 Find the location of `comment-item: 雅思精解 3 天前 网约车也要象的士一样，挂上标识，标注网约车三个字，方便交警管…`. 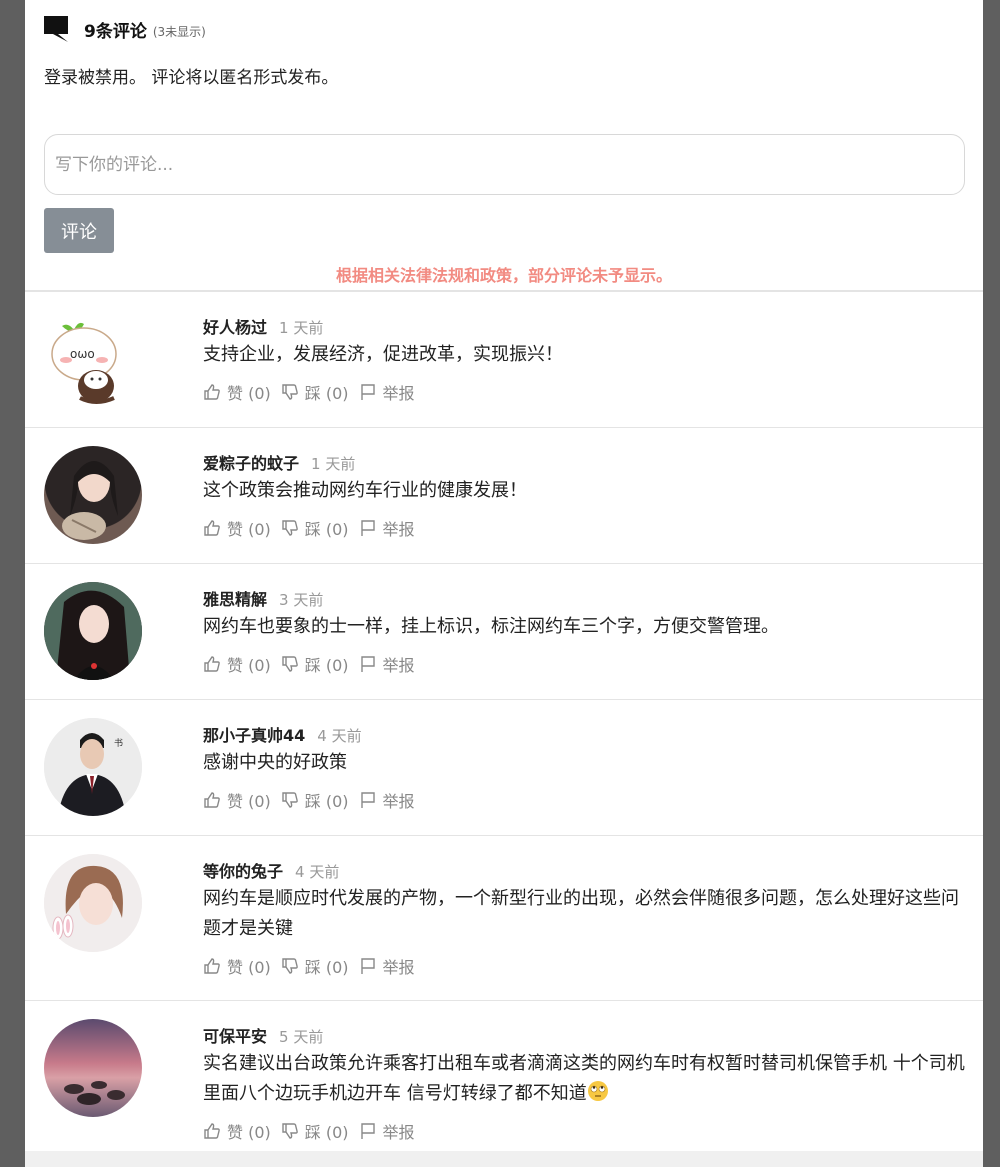

comment-item: 雅思精解 3 天前 网约车也要象的士一样，挂上标识，标注网约车三个字，方便交警管… is located at coordinates (504, 632).